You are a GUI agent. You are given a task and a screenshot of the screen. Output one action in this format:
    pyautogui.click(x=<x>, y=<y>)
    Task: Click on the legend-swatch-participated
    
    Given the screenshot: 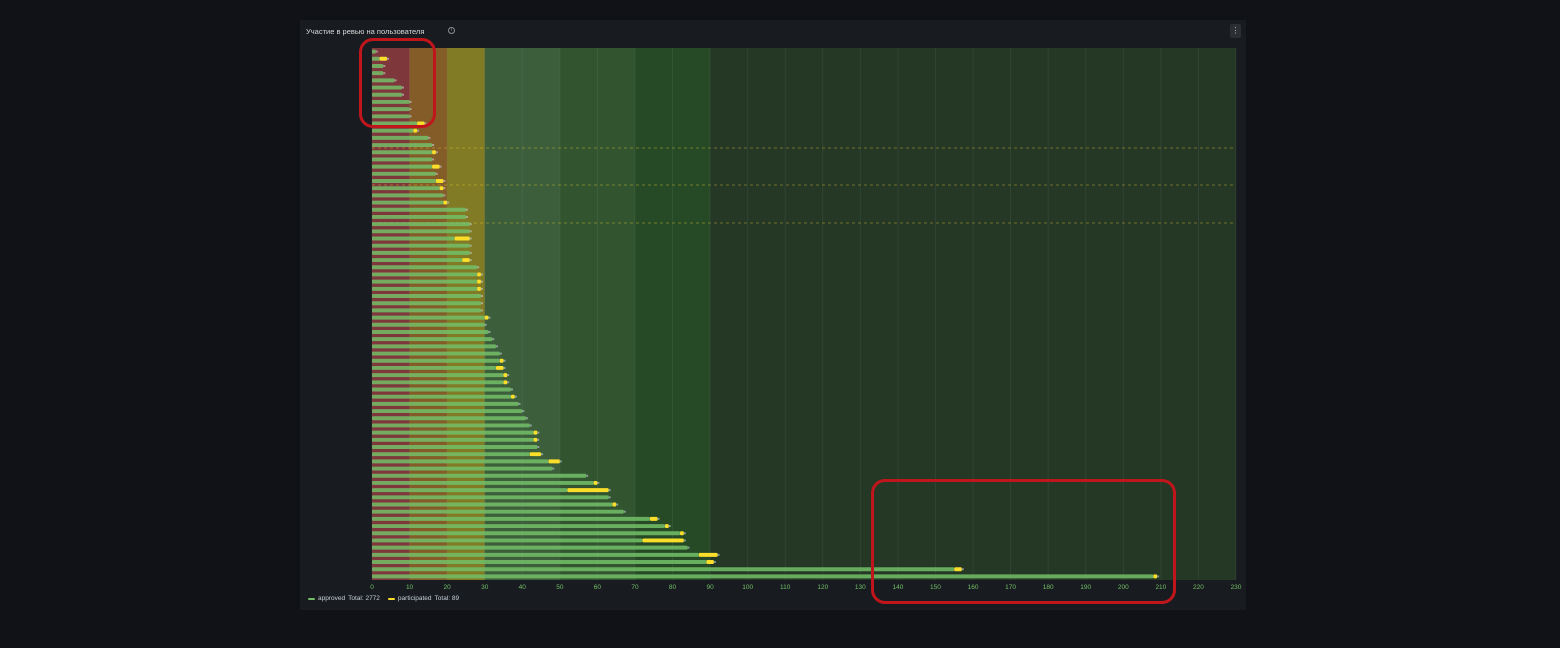 What is the action you would take?
    pyautogui.click(x=391, y=598)
    